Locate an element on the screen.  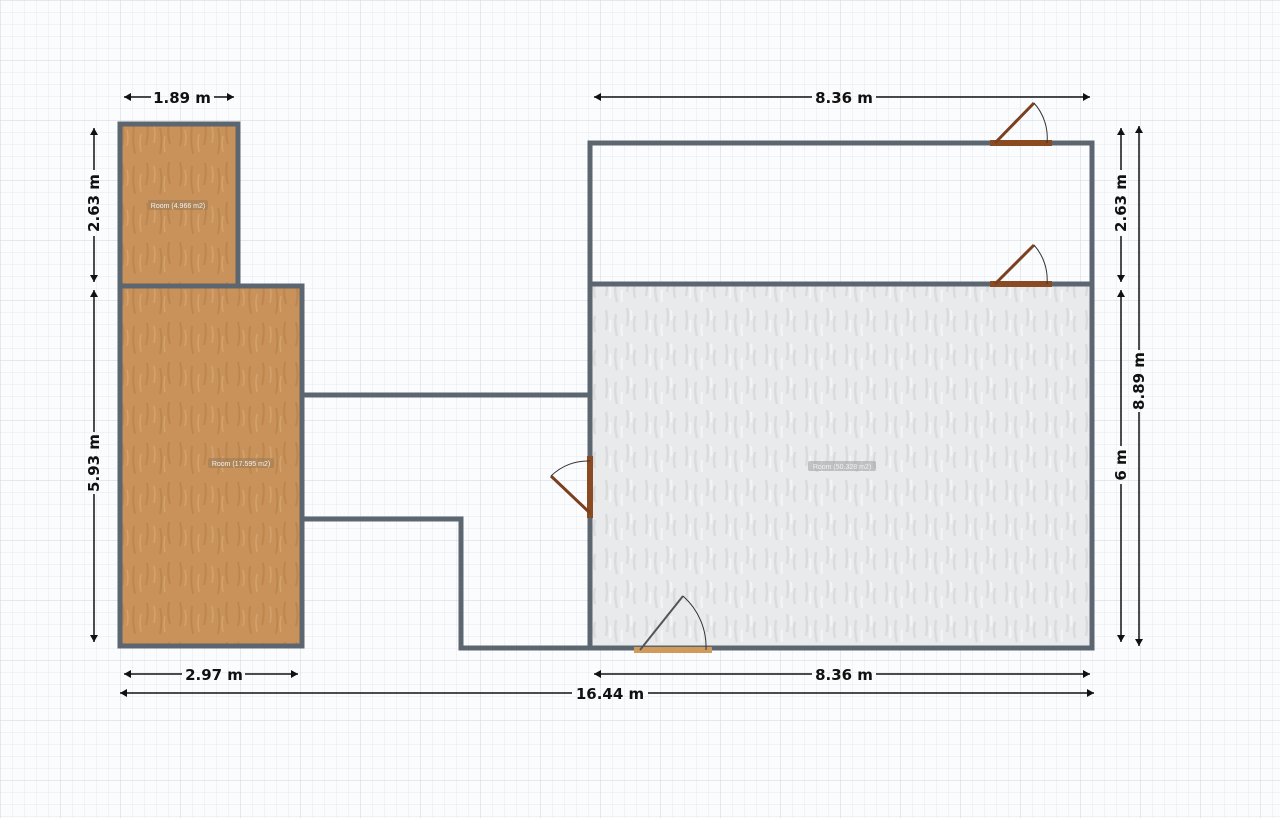
svg-text: Room (50.328 m2) is located at coordinates (842, 467).